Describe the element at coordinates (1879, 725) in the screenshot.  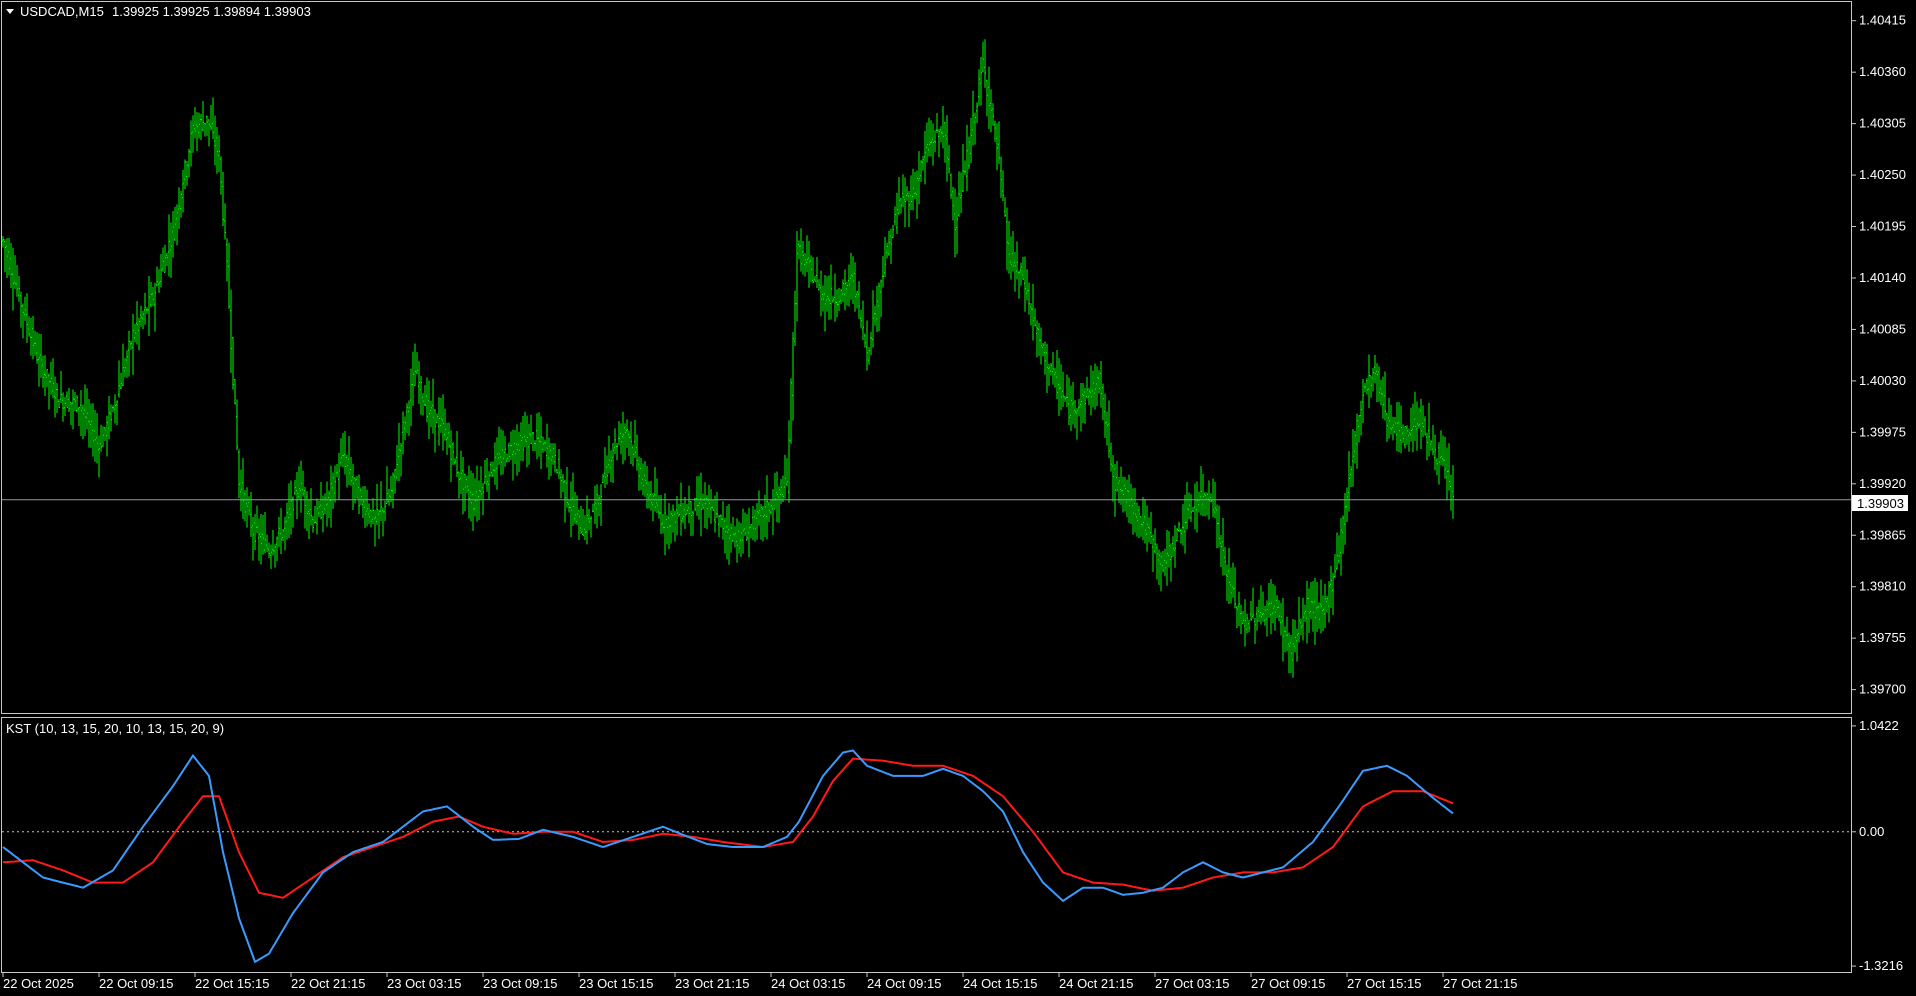
I see `indicator-tick-label: 1.0422` at that location.